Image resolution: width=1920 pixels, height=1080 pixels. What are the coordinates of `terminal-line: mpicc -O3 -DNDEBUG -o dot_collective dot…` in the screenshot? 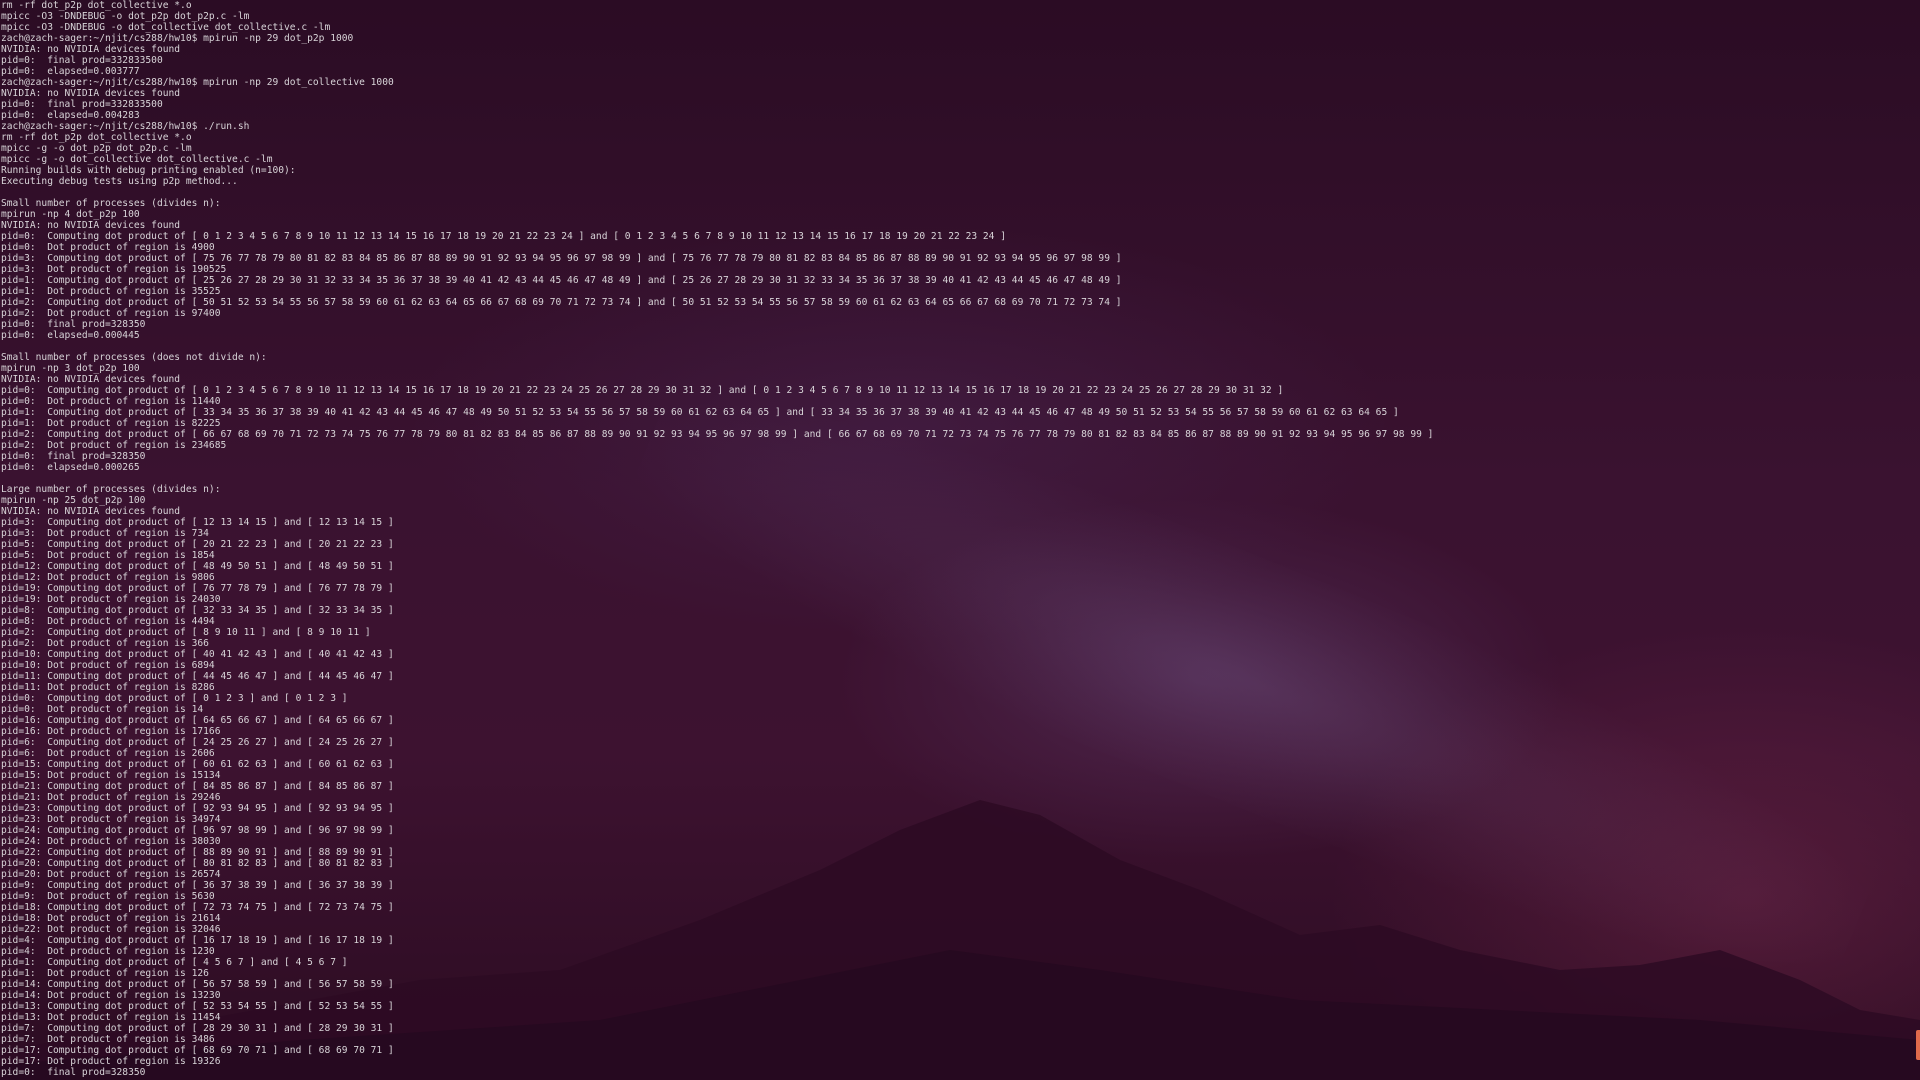 It's located at (166, 27).